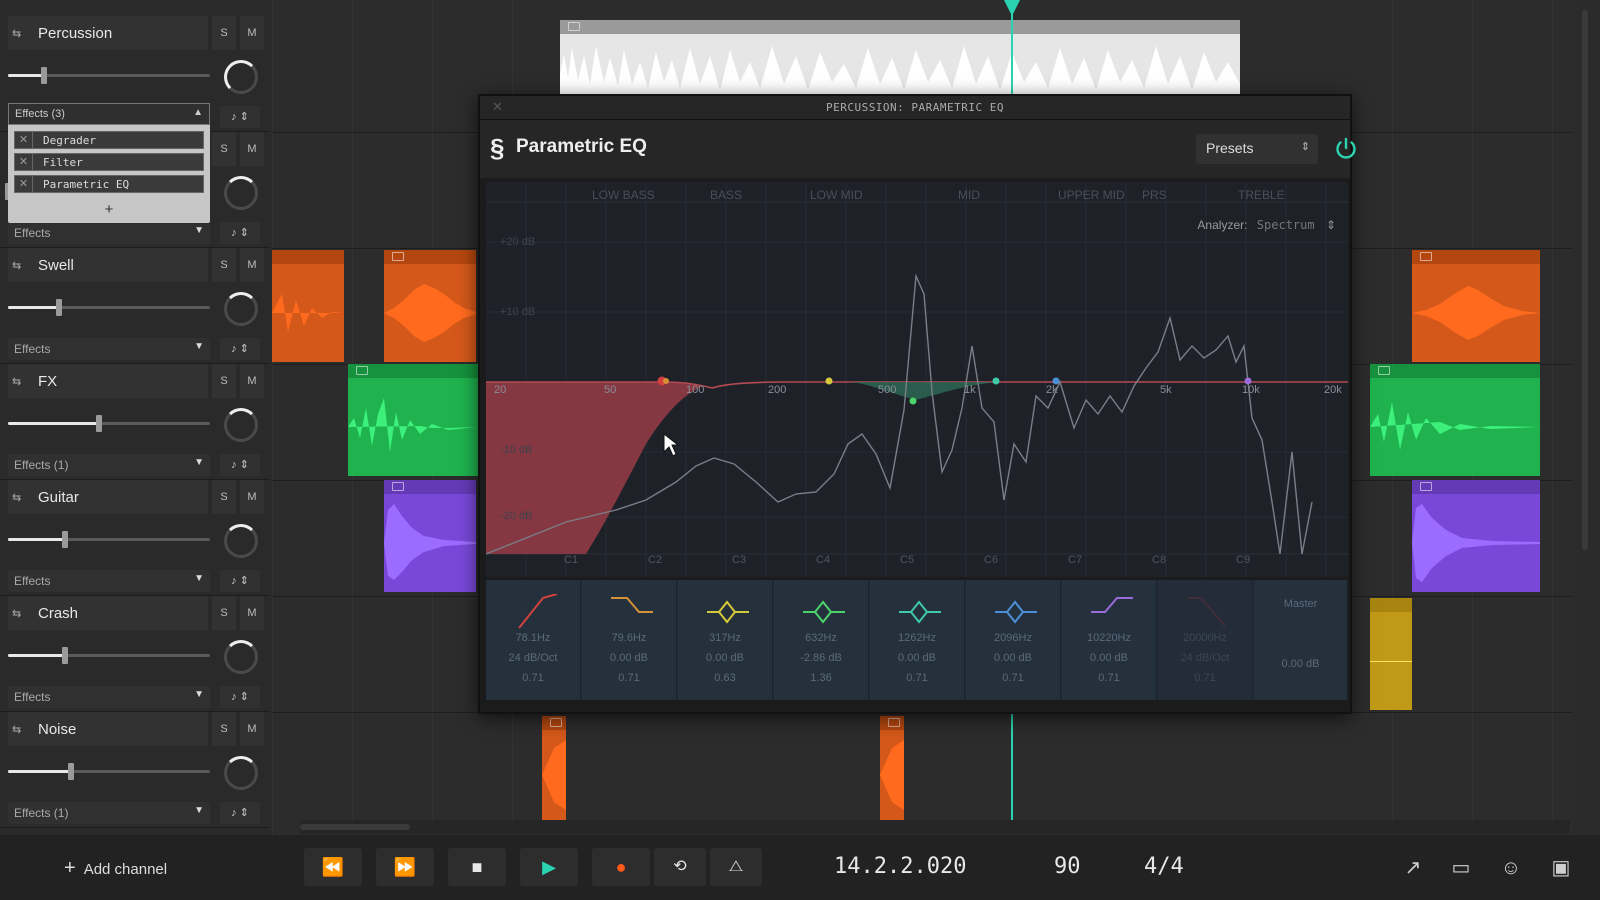 The image size is (1600, 900). What do you see at coordinates (115, 868) in the screenshot?
I see `add-channel-button: + Add channel` at bounding box center [115, 868].